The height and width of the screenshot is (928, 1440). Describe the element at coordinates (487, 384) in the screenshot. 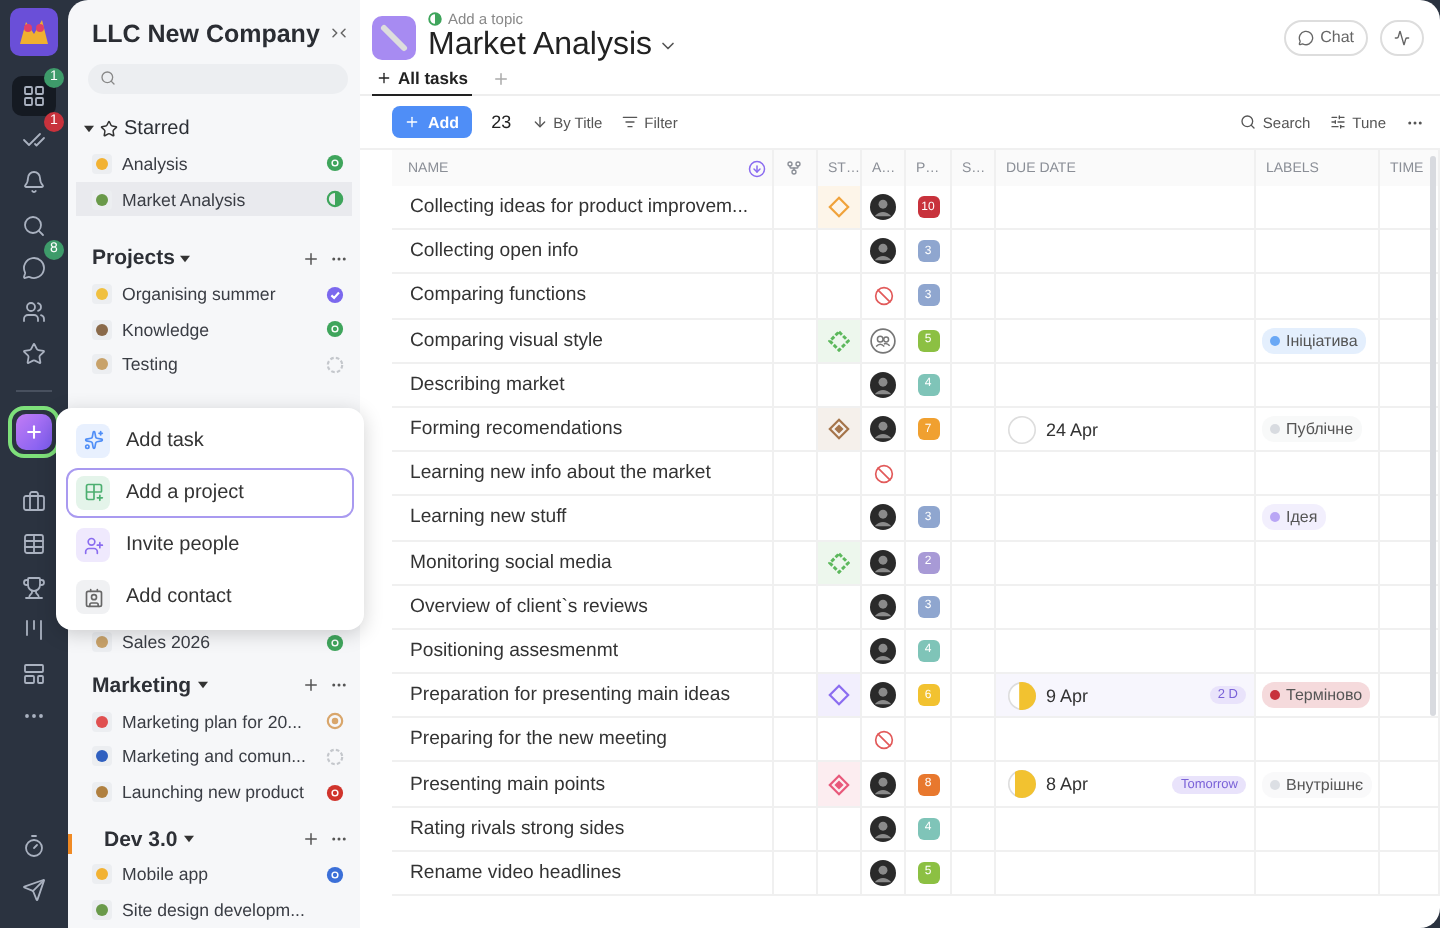

I see `task-name: Describing market` at that location.